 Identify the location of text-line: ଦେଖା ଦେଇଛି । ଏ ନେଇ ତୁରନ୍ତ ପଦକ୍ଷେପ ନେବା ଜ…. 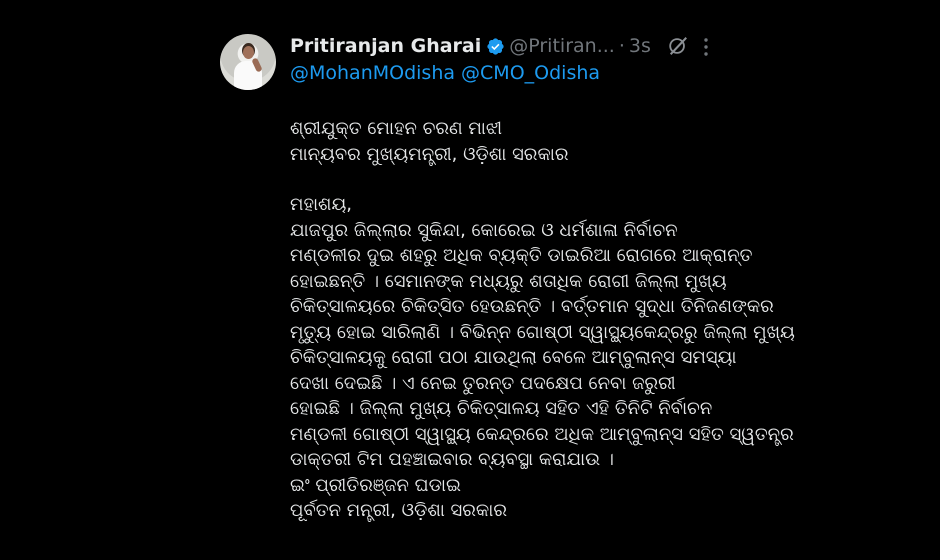
(483, 383).